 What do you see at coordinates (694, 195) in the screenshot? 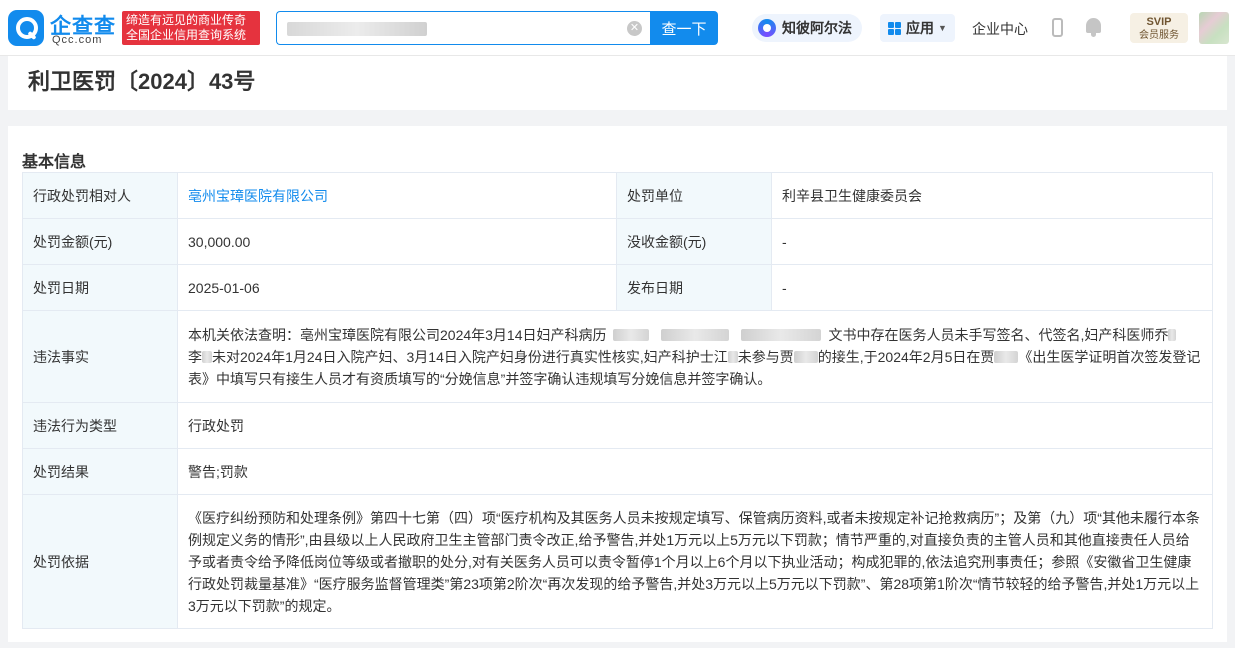
I see `unit-label: 处罚单位` at bounding box center [694, 195].